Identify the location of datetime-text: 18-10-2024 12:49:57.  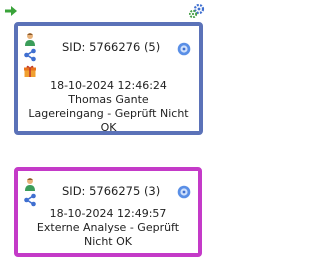
(108, 213).